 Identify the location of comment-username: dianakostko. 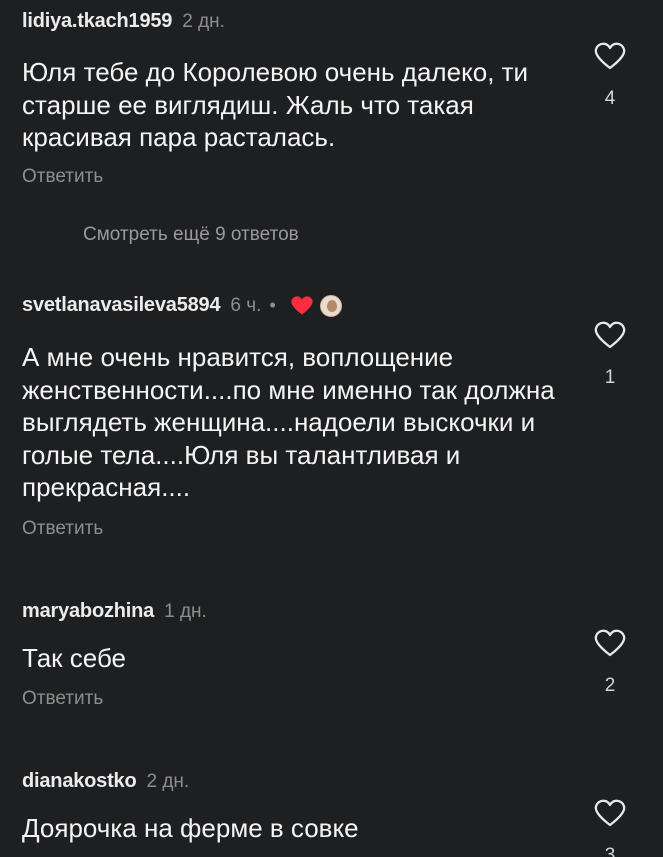
(79, 781).